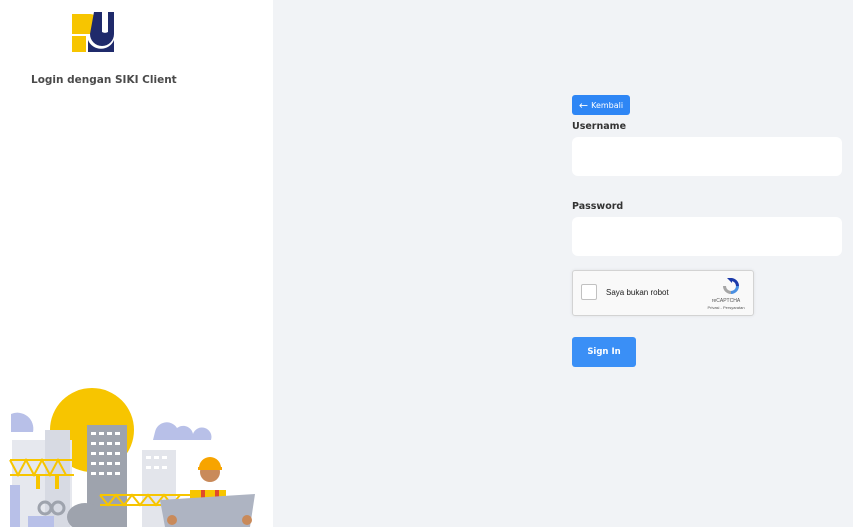 The image size is (853, 527). I want to click on back-button-label: Kembali, so click(607, 105).